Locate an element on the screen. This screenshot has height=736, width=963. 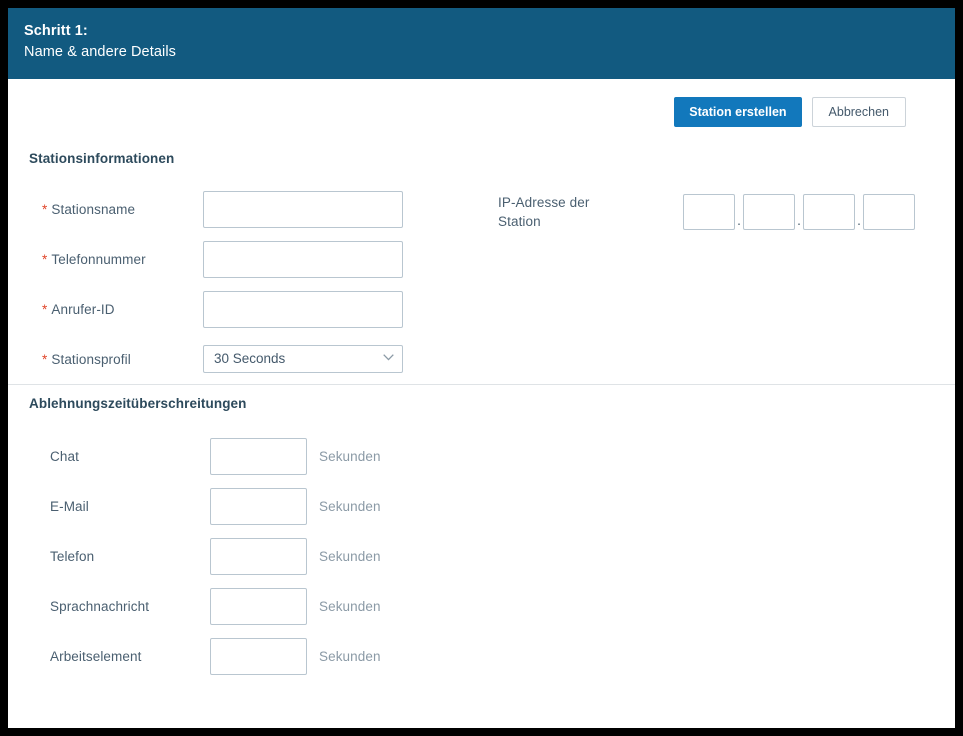
timeout-row-phone: Telefon Sekunden is located at coordinates (481, 556).